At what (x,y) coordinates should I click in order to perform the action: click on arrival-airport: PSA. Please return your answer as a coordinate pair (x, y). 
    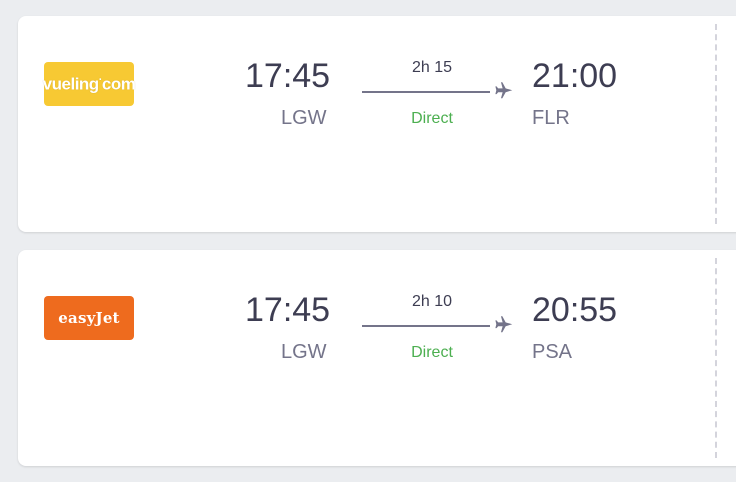
    Looking at the image, I should click on (552, 352).